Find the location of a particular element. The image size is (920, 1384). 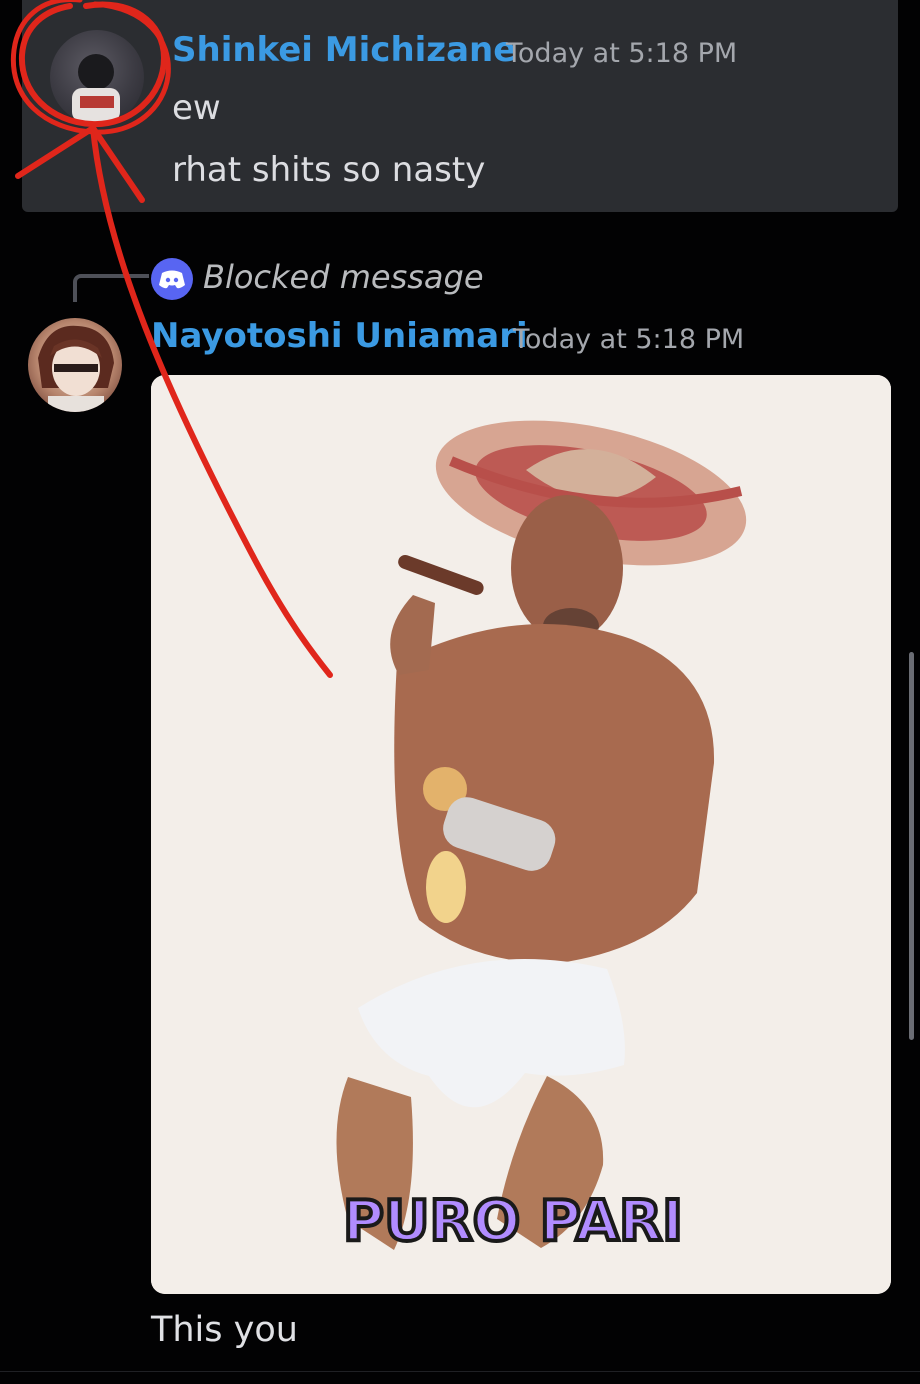

username-nayotoshi: Nayotoshi Uniamari is located at coordinates (339, 336).